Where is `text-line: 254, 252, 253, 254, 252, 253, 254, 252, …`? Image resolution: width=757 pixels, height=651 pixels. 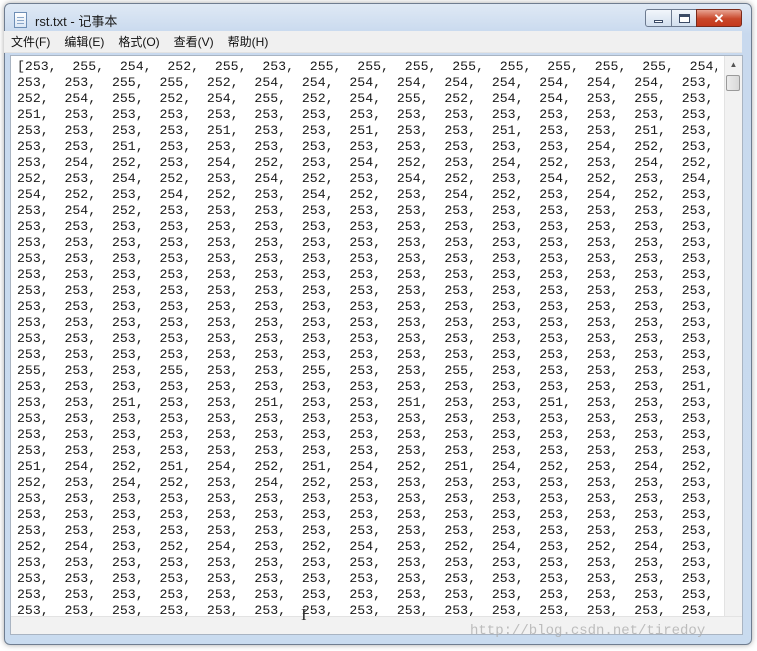
text-line: 254, 252, 253, 254, 252, 253, 254, 252, … is located at coordinates (365, 194).